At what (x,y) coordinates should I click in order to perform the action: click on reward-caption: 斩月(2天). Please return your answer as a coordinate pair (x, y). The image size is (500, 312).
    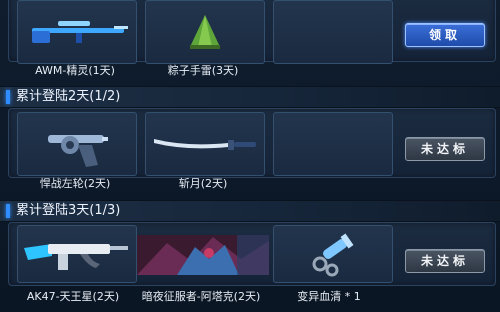
    Looking at the image, I should click on (203, 183).